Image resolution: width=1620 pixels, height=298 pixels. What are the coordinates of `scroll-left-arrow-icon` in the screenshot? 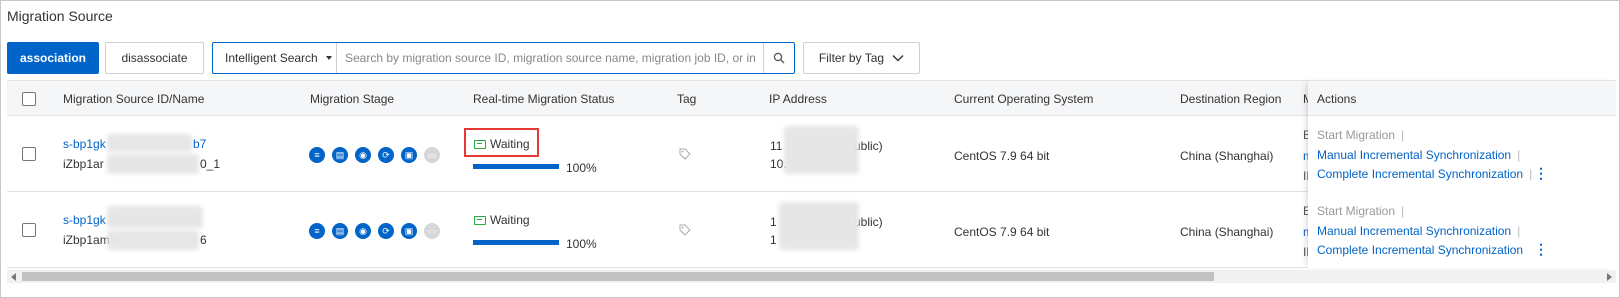 It's located at (13, 277).